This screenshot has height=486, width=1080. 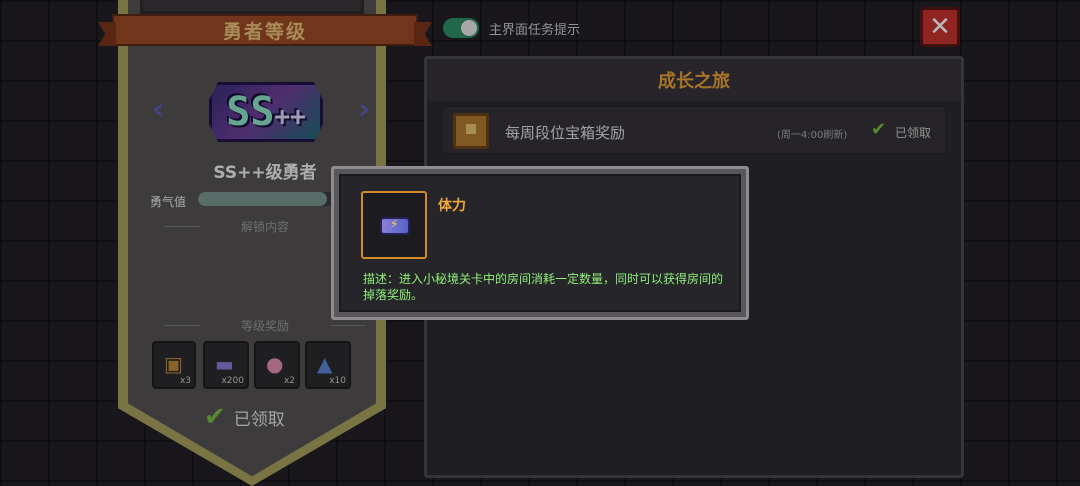 What do you see at coordinates (452, 206) in the screenshot?
I see `item-name: 体力` at bounding box center [452, 206].